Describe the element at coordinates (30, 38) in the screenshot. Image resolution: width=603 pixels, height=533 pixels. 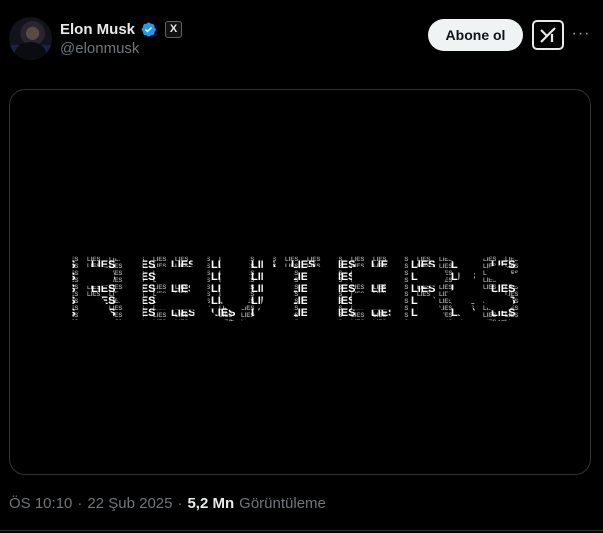
I see `avatar` at that location.